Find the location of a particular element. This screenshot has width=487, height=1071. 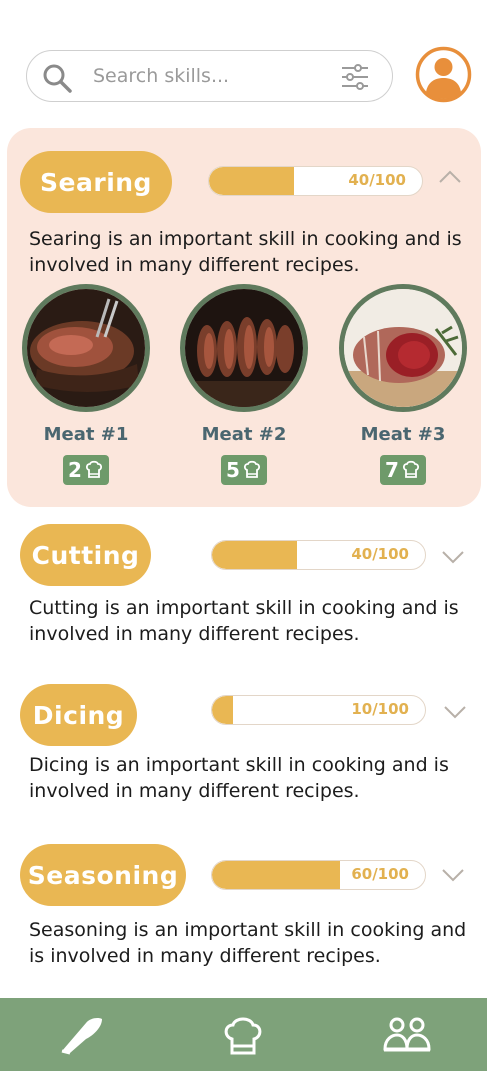

recipe-count-badge: 2 is located at coordinates (86, 470).